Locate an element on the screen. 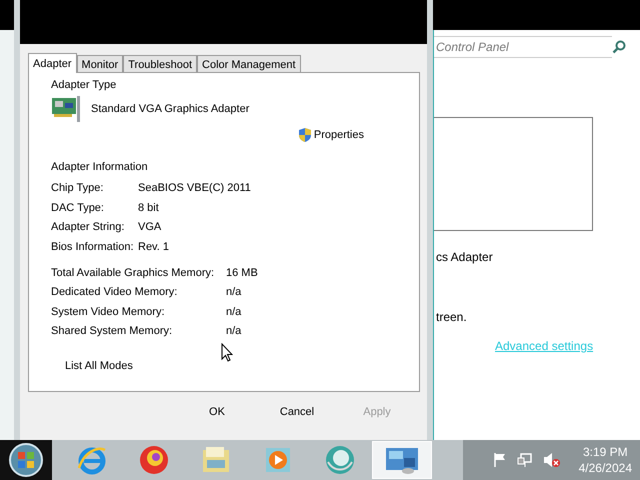 The image size is (640, 480). network-icon is located at coordinates (524, 460).